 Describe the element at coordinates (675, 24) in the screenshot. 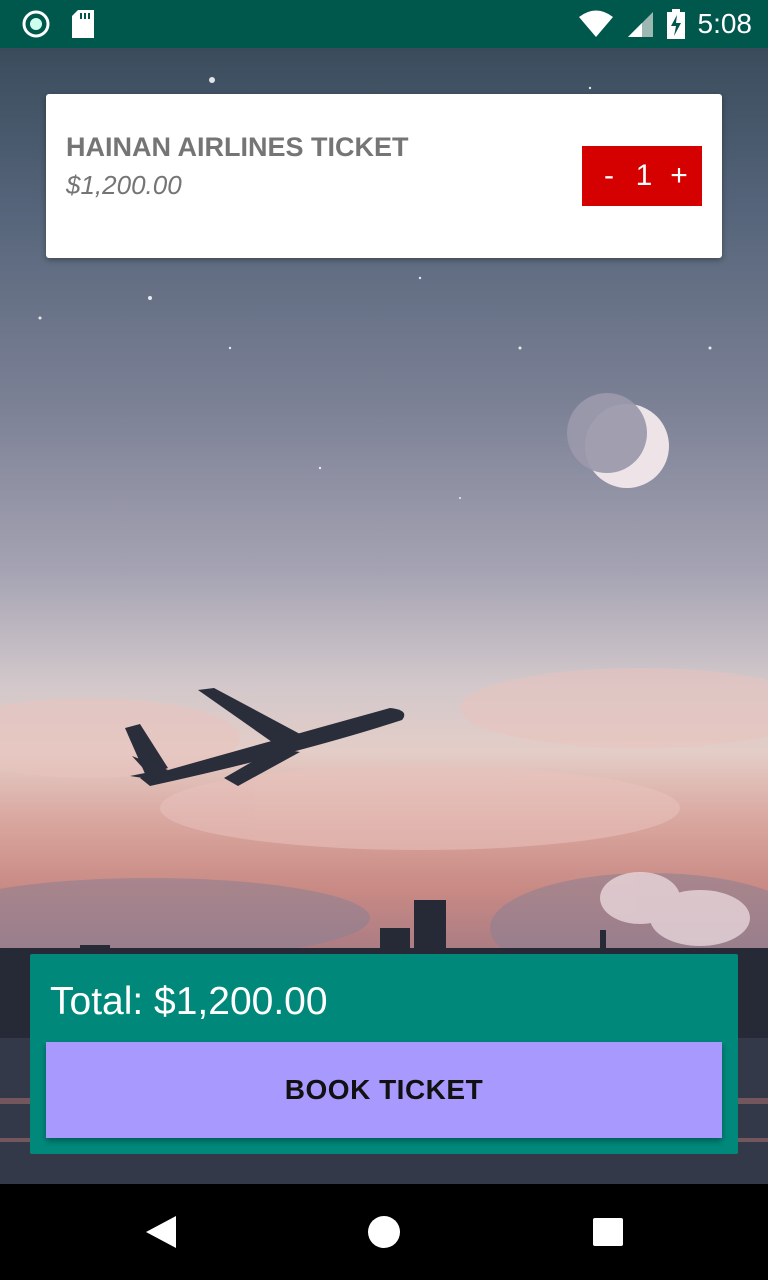

I see `battery-charging-icon` at that location.